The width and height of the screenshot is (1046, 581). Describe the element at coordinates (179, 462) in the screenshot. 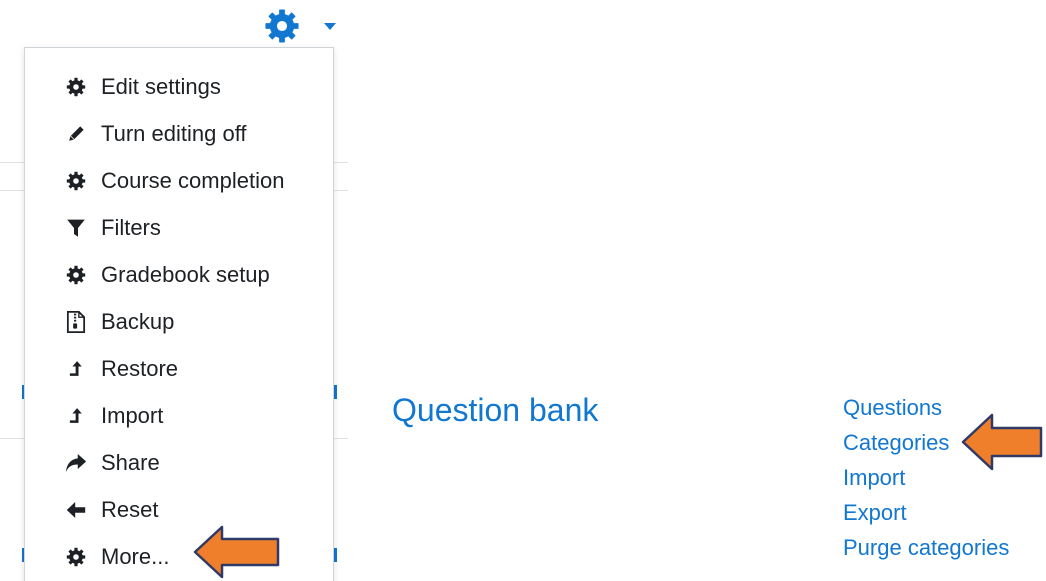

I see `menu-item-share: Share` at that location.